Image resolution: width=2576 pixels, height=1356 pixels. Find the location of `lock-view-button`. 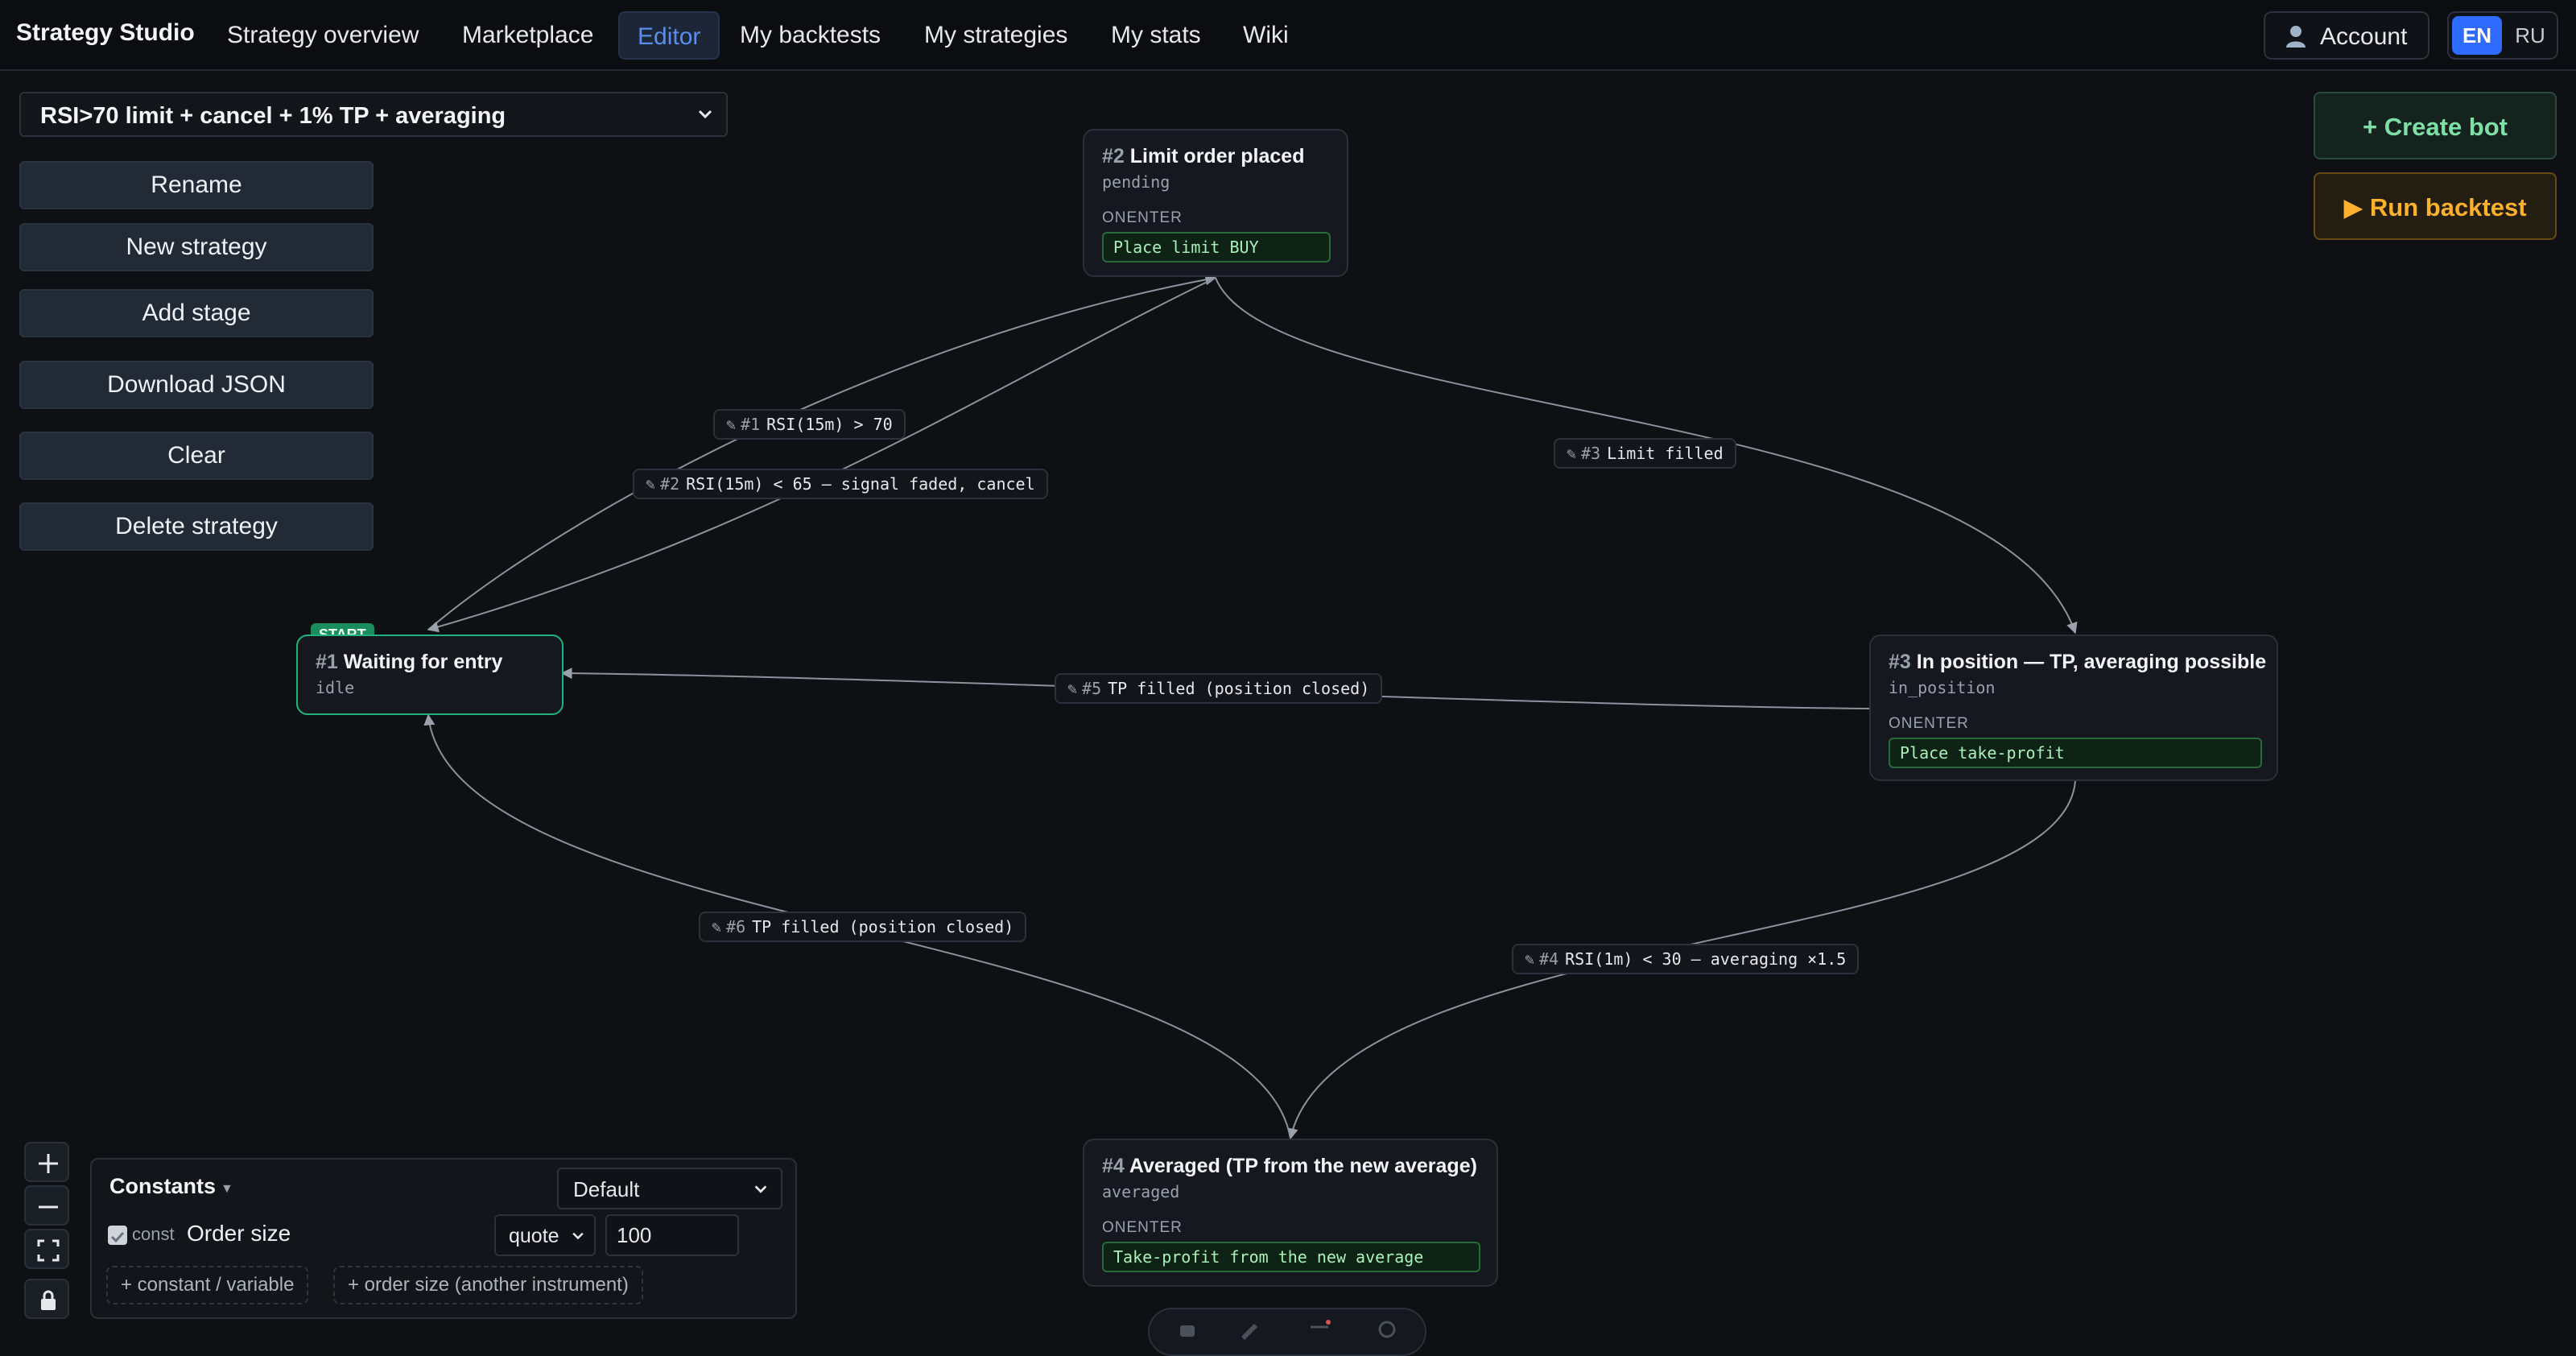

lock-view-button is located at coordinates (46, 1299).